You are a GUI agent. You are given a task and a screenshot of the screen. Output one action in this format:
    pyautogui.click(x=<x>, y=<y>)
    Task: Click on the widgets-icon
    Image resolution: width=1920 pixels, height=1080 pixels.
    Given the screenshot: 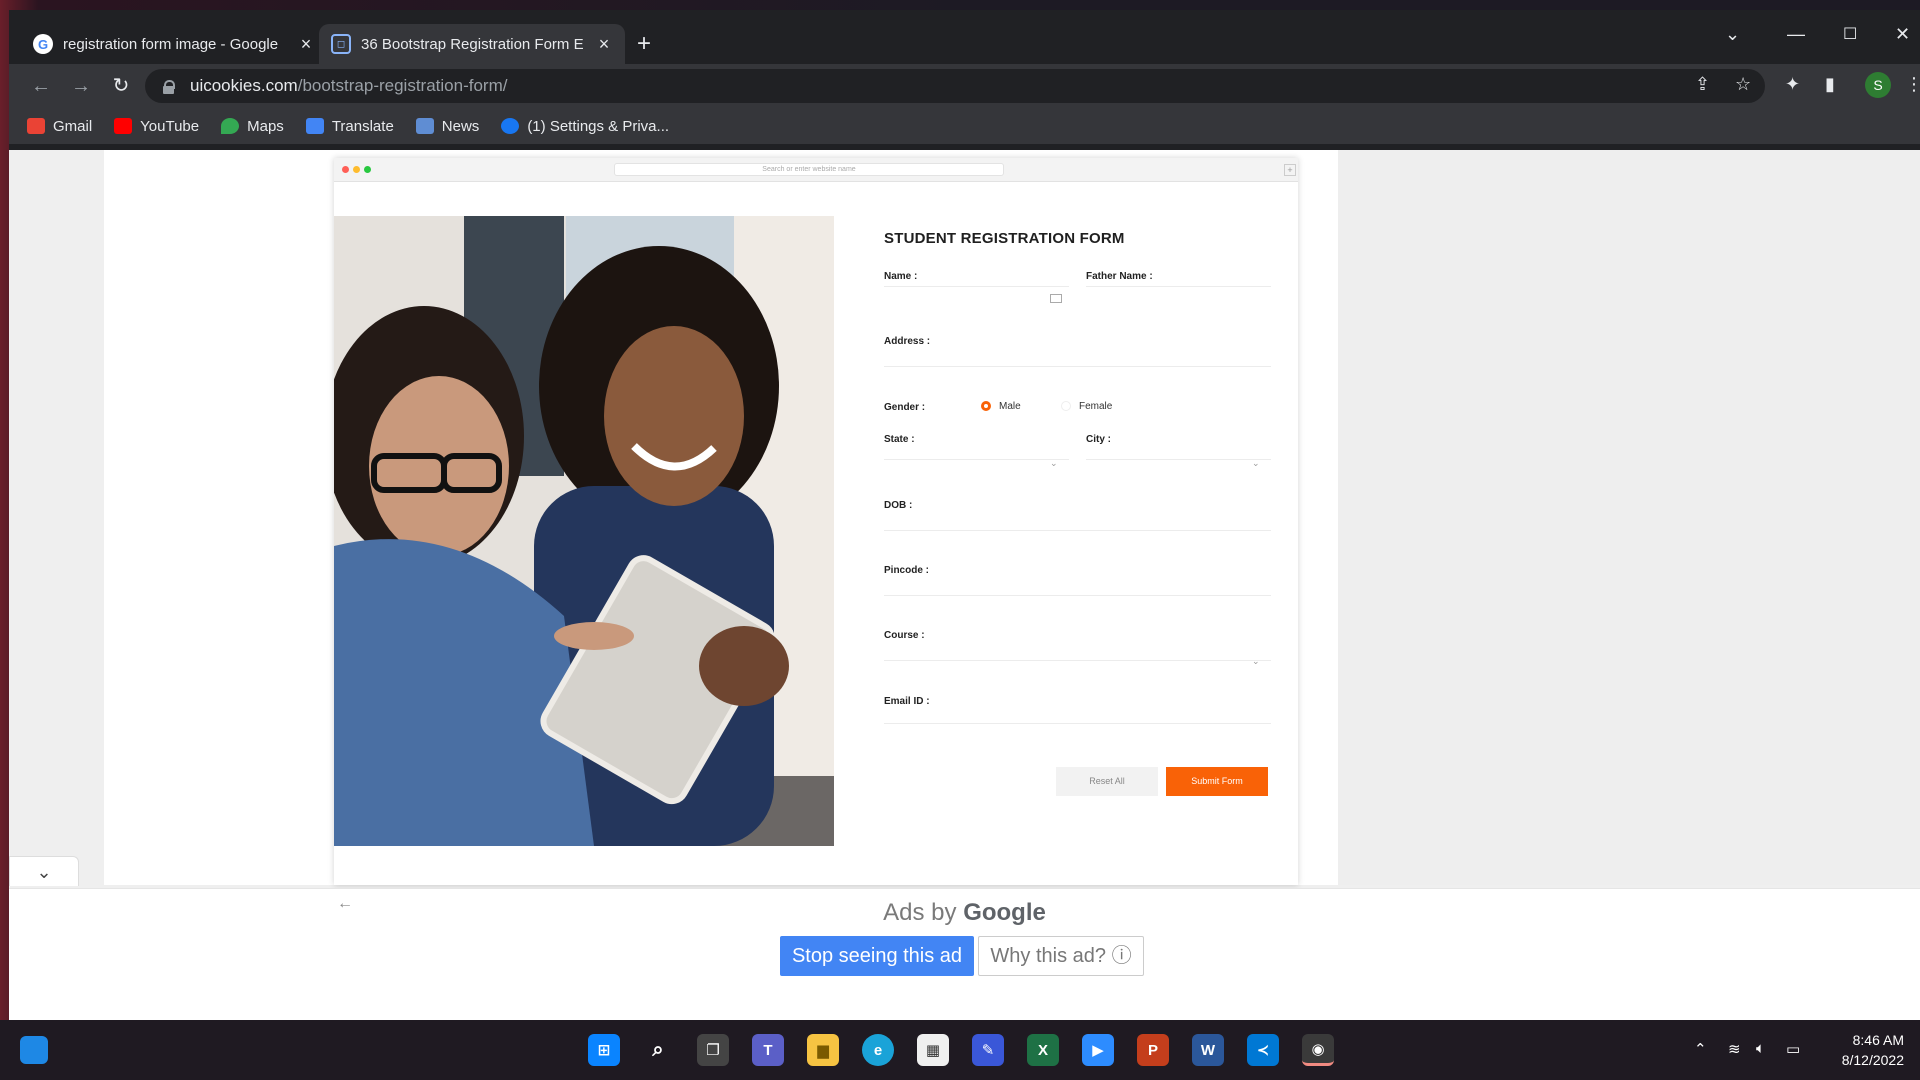 What is the action you would take?
    pyautogui.click(x=34, y=1050)
    